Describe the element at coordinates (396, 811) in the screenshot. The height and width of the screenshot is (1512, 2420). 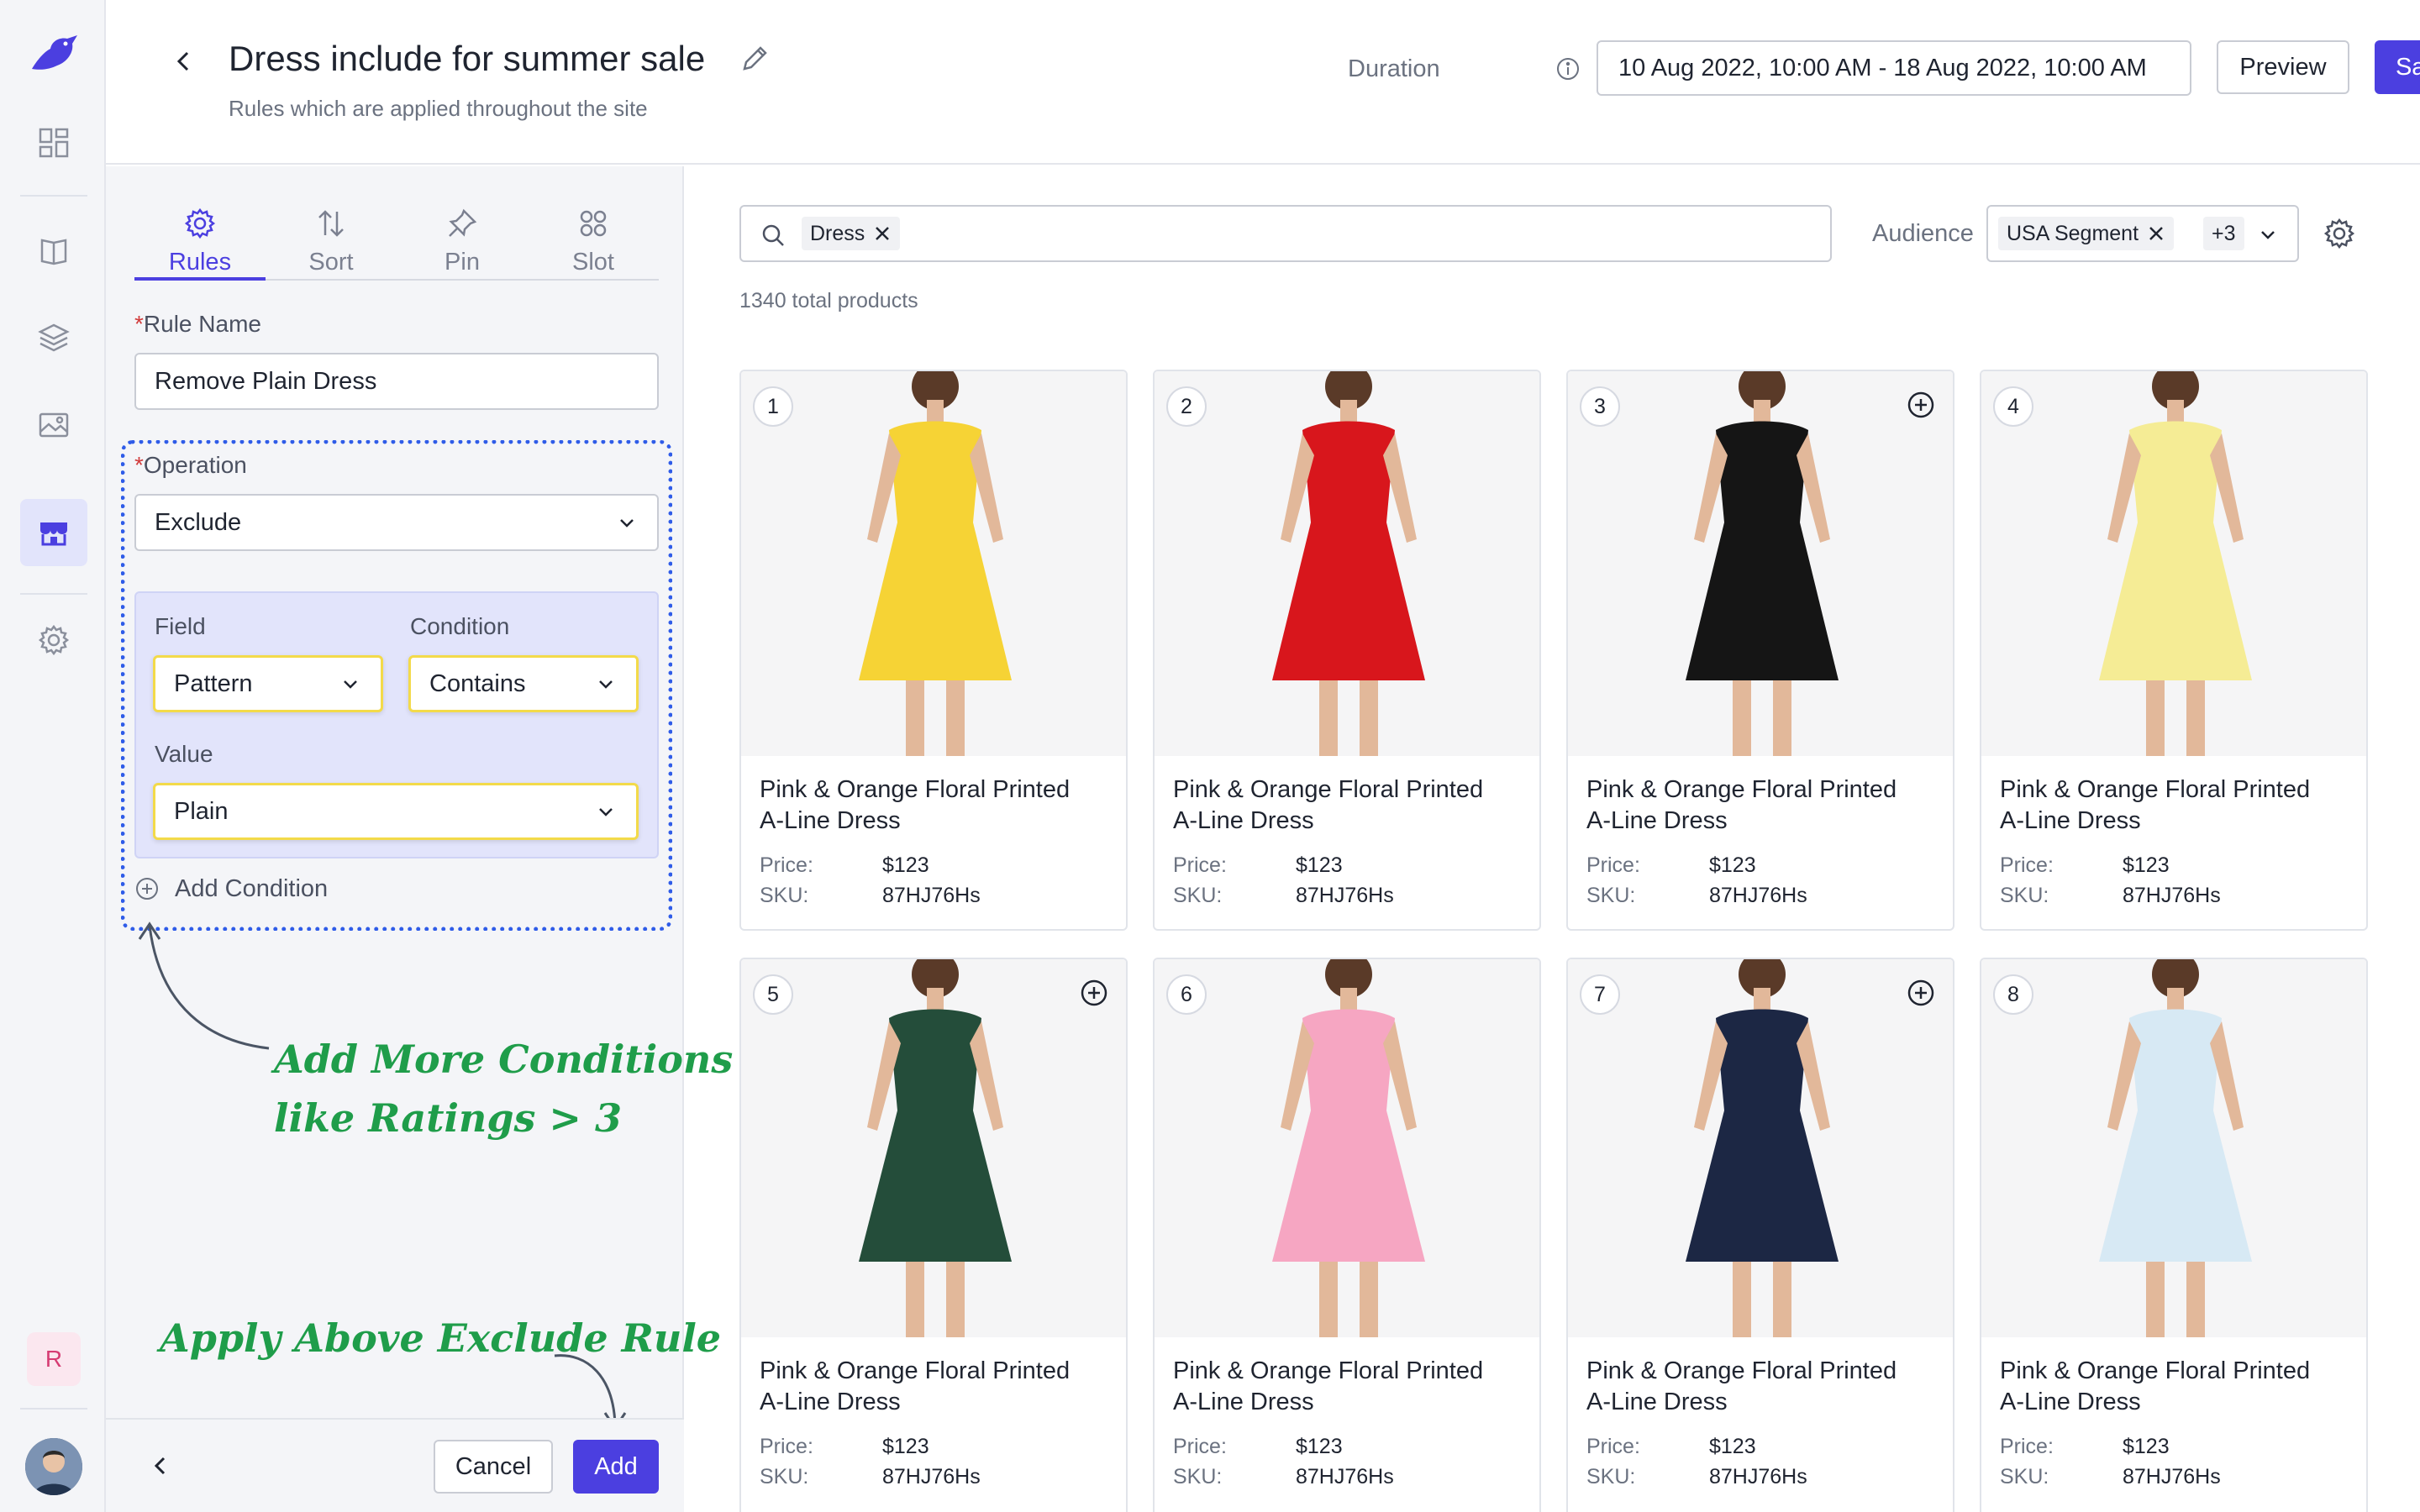
I see `value-select: Plain` at that location.